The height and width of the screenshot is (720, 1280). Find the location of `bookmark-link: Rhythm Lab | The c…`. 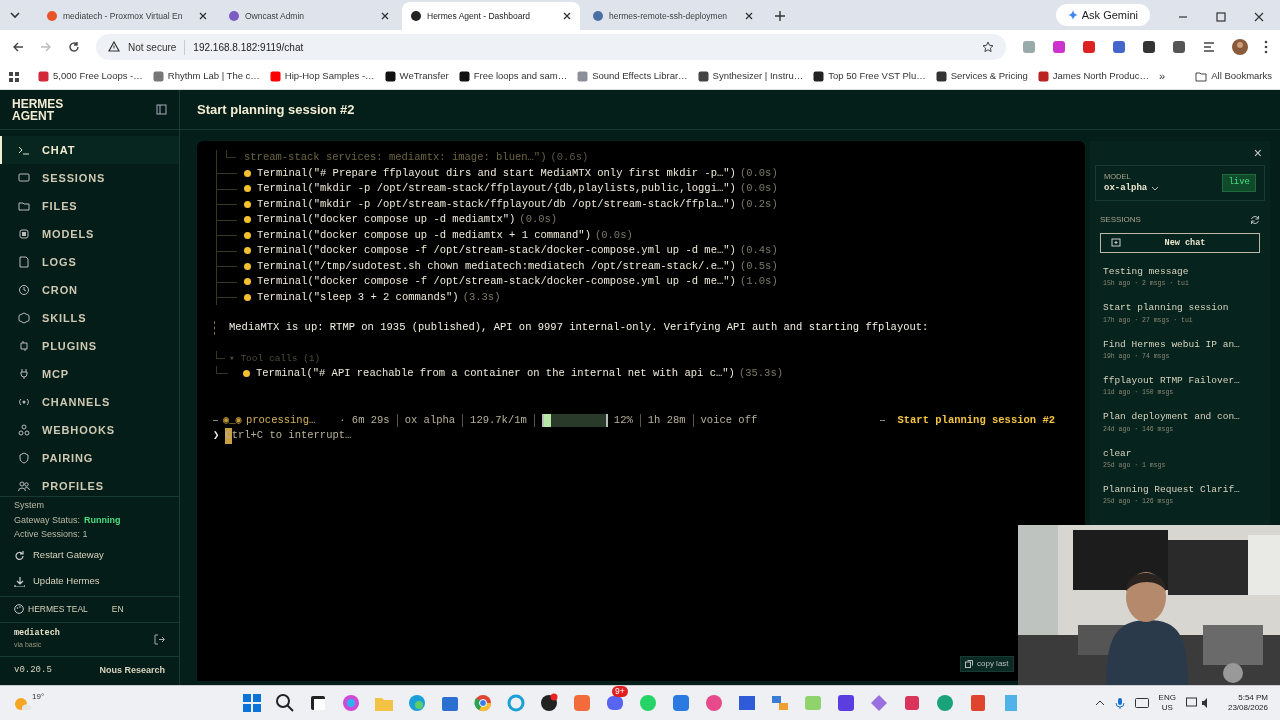

bookmark-link: Rhythm Lab | The c… is located at coordinates (206, 76).